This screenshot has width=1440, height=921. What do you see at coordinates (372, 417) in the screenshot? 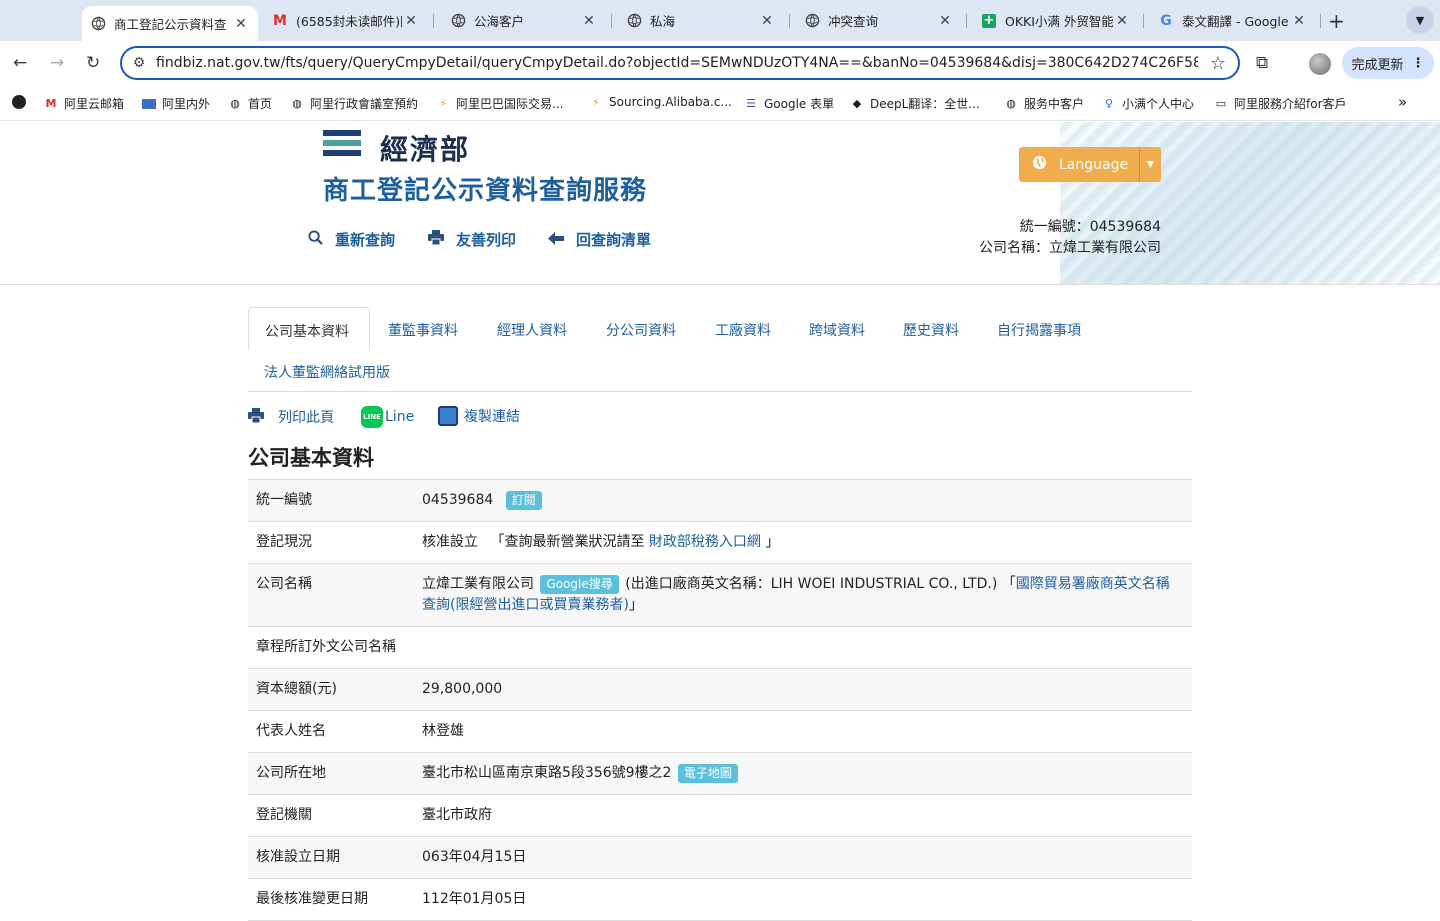
I see `line-logo-icon: LINE` at bounding box center [372, 417].